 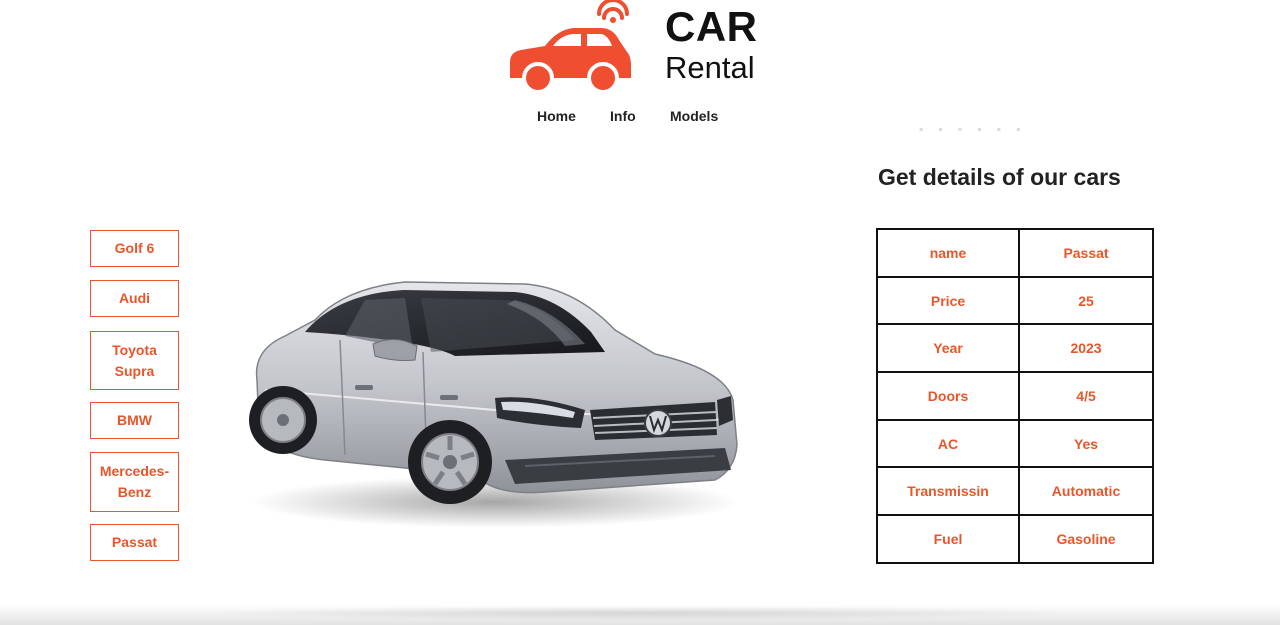 I want to click on model-button-toyota-supra: Toyota Supra, so click(x=134, y=360).